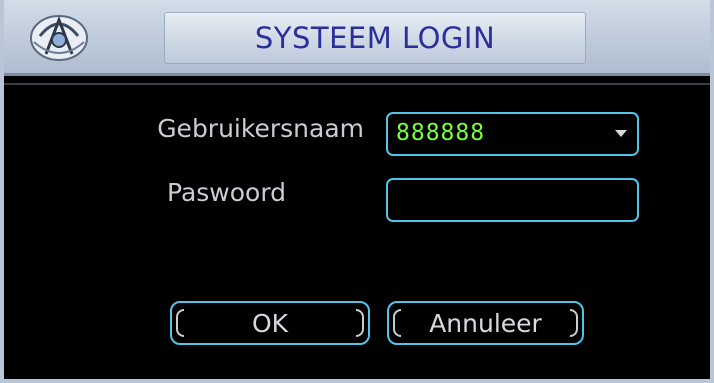  I want to click on cancel-button-label: Annuleer, so click(485, 323).